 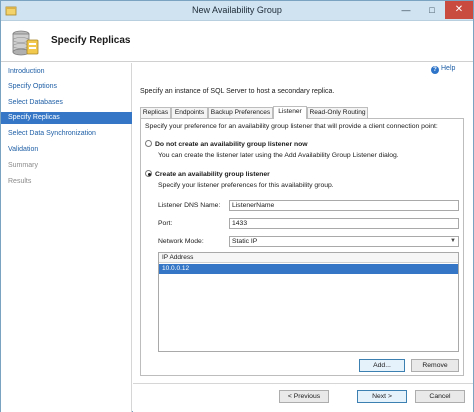 I want to click on database-server-icon, so click(x=25, y=43).